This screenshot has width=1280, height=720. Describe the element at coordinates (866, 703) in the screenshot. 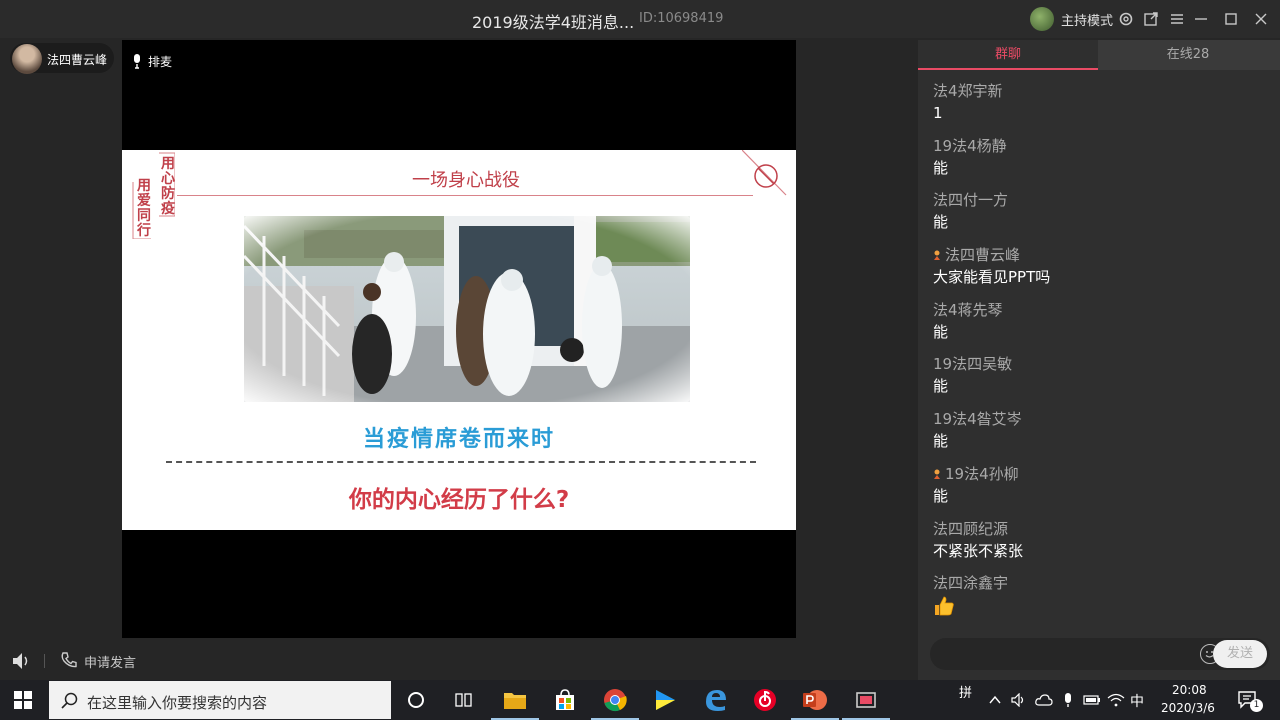

I see `meeting-app-icon` at that location.